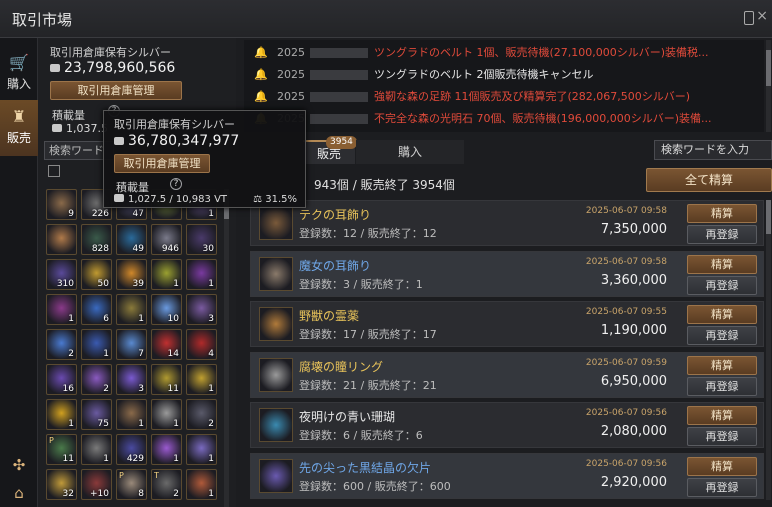 Image resolution: width=772 pixels, height=507 pixels. What do you see at coordinates (61, 204) in the screenshot?
I see `inventory-slot: 9` at bounding box center [61, 204].